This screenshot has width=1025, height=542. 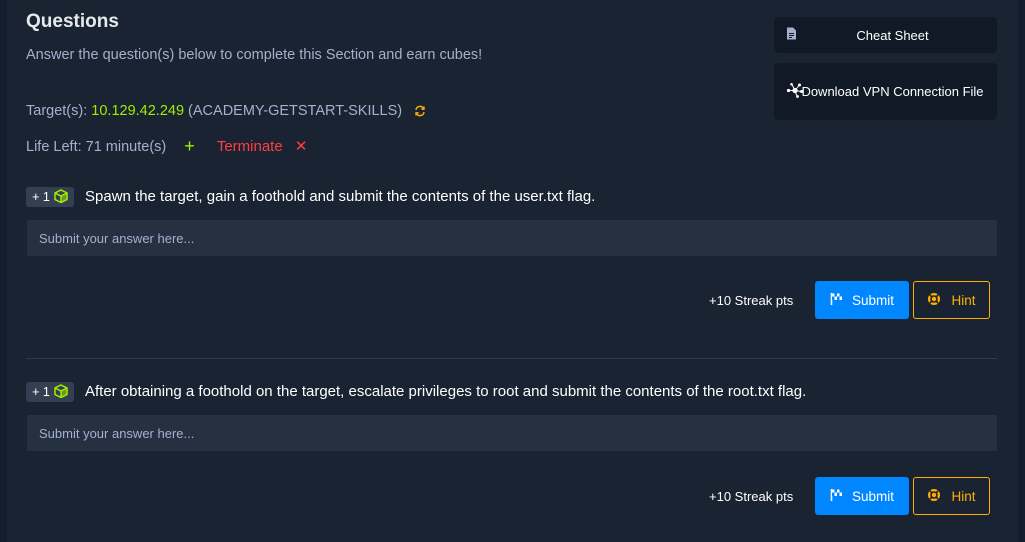 I want to click on refresh-icon, so click(x=420, y=113).